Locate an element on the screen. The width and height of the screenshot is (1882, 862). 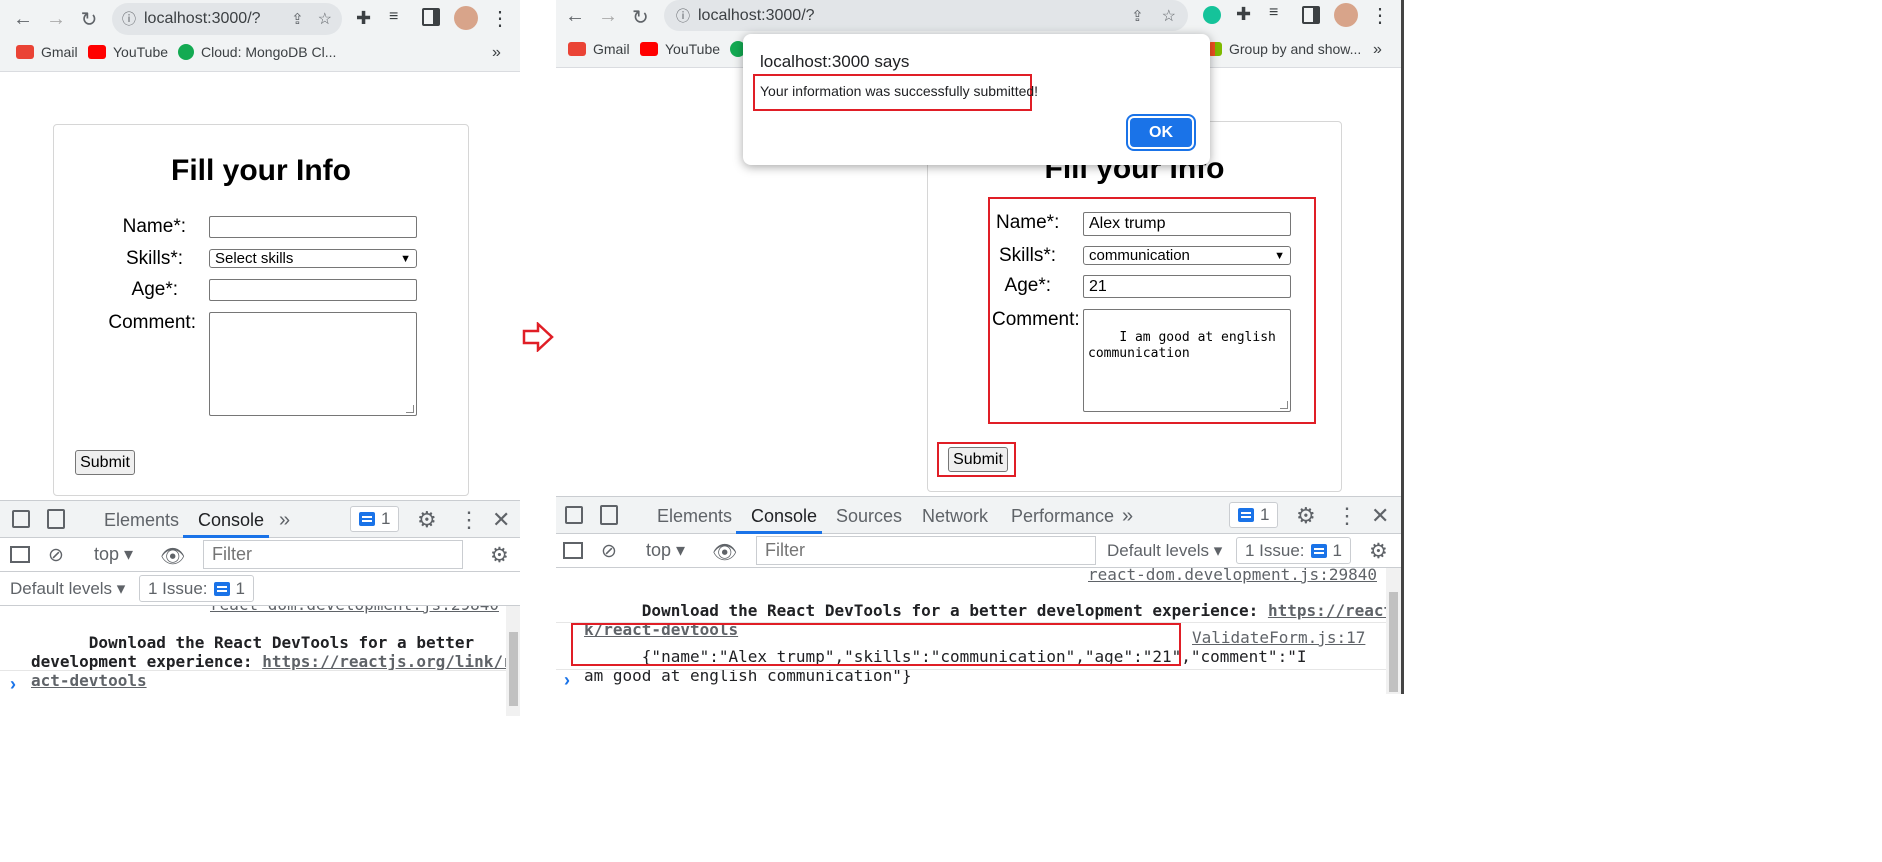
tab-performance: Performance is located at coordinates (1062, 516).